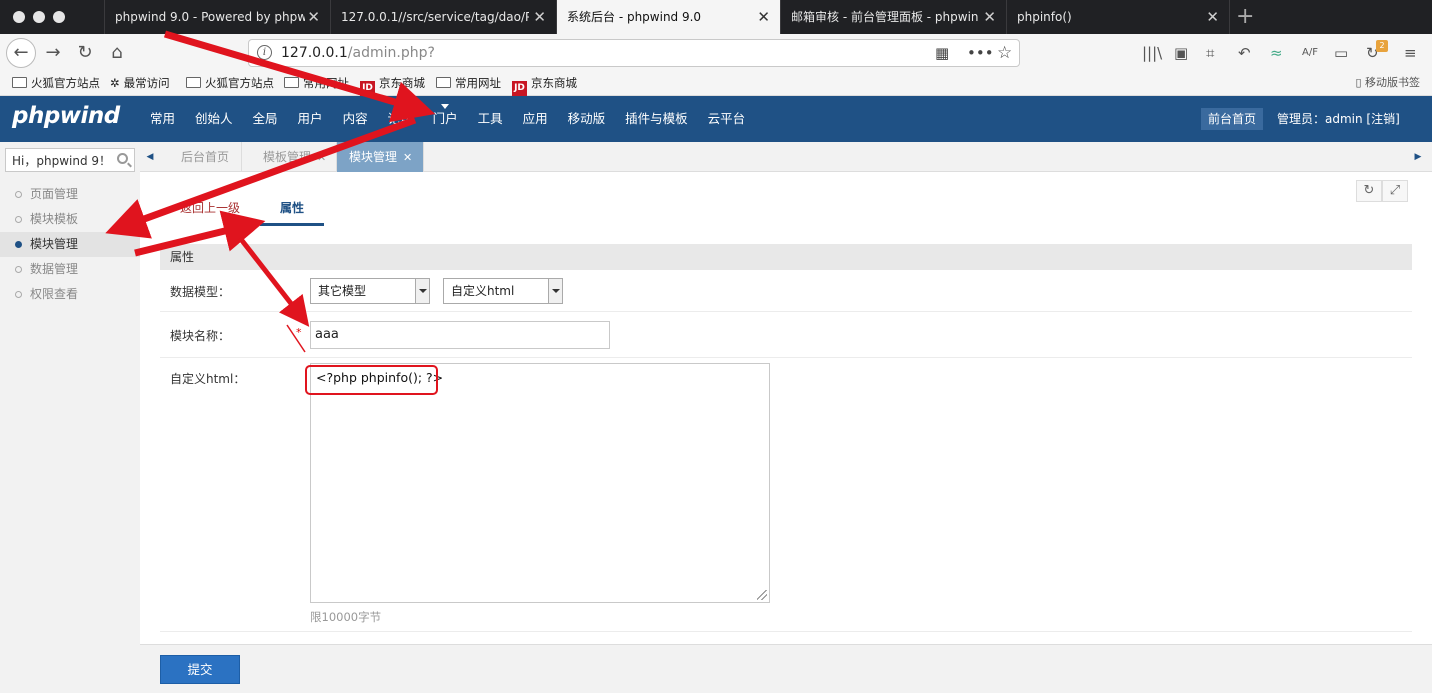 The height and width of the screenshot is (693, 1432). What do you see at coordinates (19, 17) in the screenshot?
I see `close-window-icon` at bounding box center [19, 17].